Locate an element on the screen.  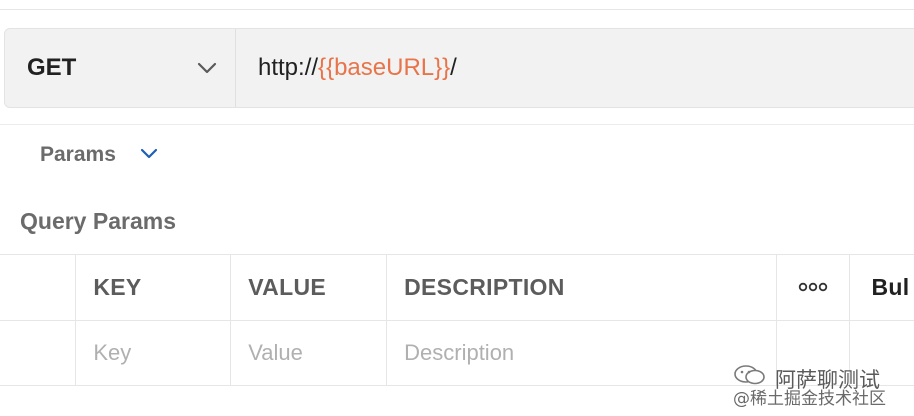
description-input is located at coordinates (590, 353).